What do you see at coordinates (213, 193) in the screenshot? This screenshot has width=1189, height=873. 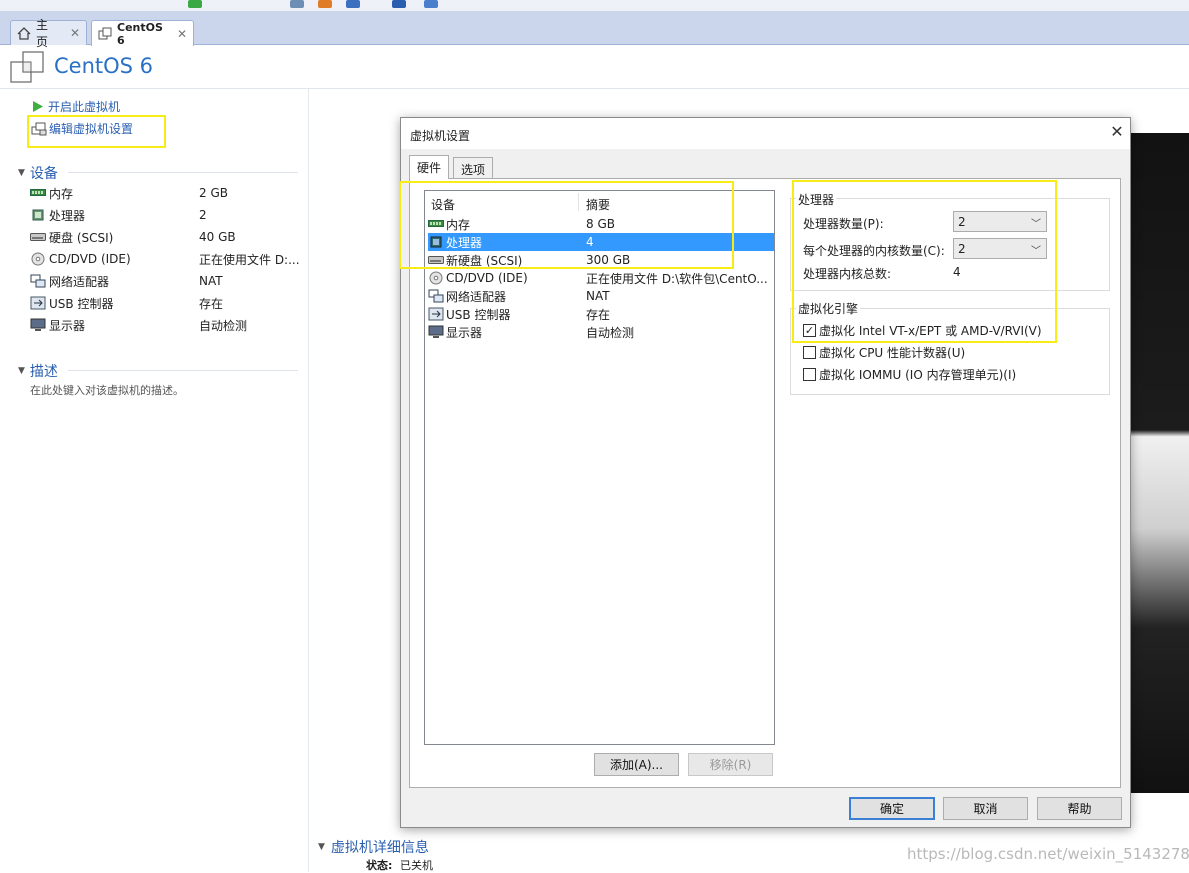 I see `device-value: 2 GB` at bounding box center [213, 193].